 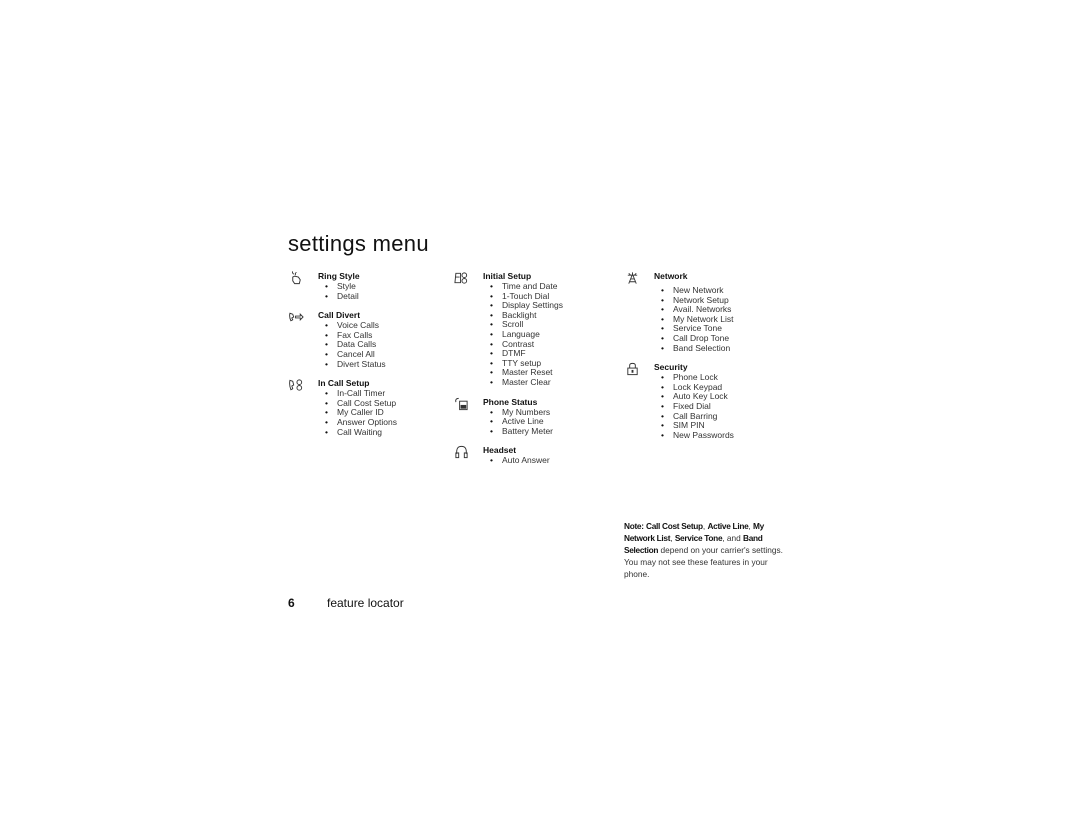 I want to click on security-icon, so click(x=632, y=369).